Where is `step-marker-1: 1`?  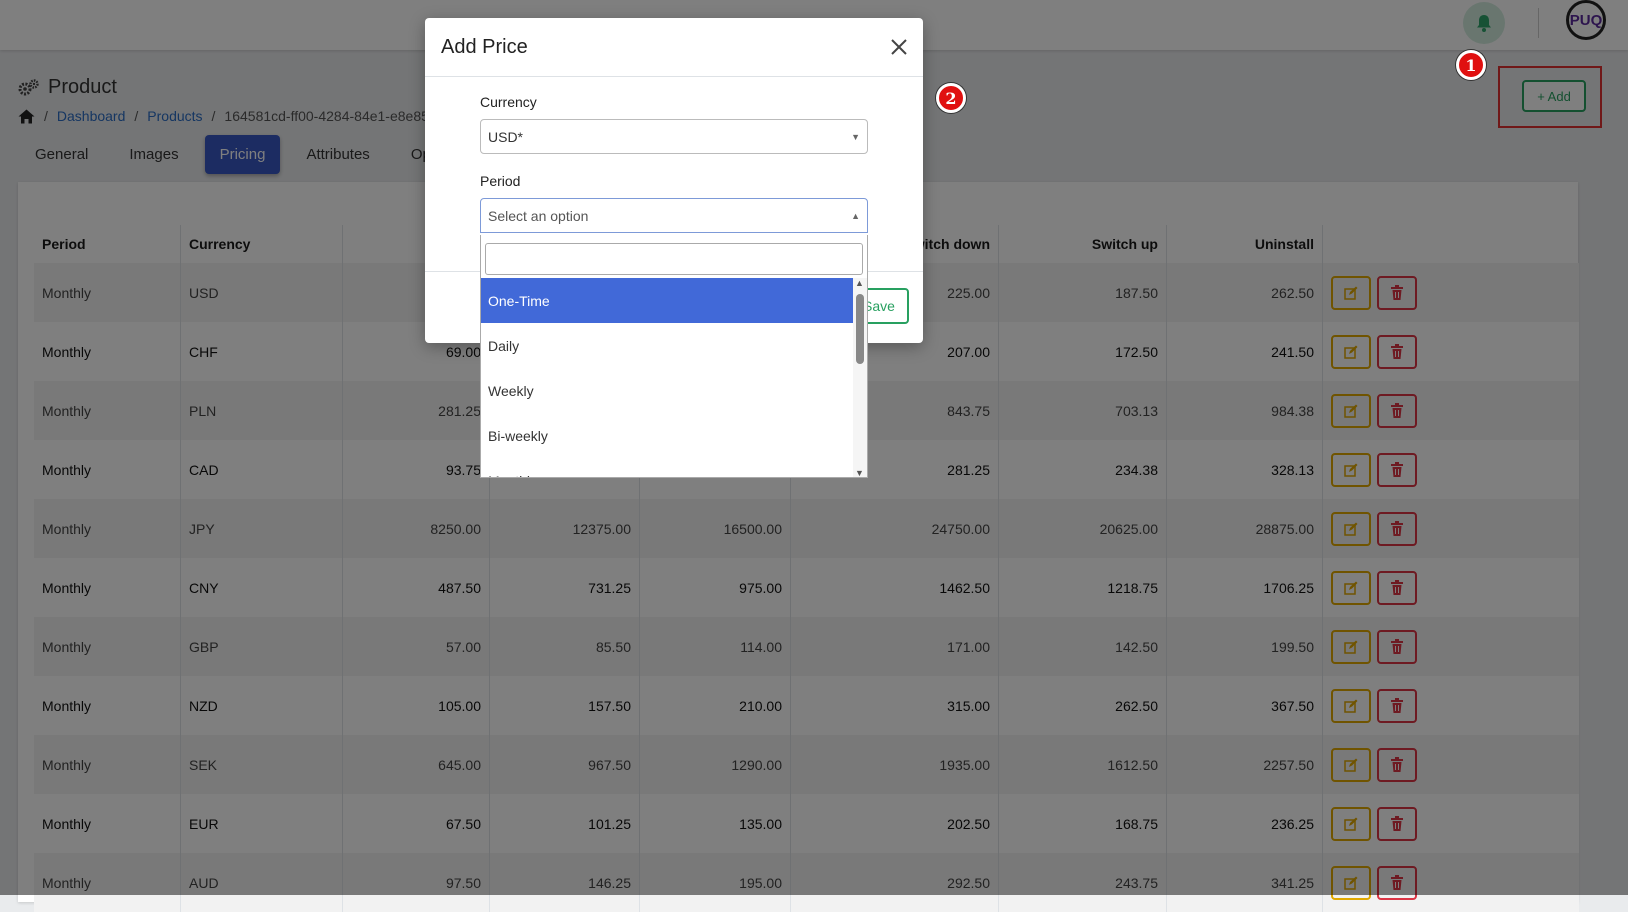 step-marker-1: 1 is located at coordinates (1471, 65).